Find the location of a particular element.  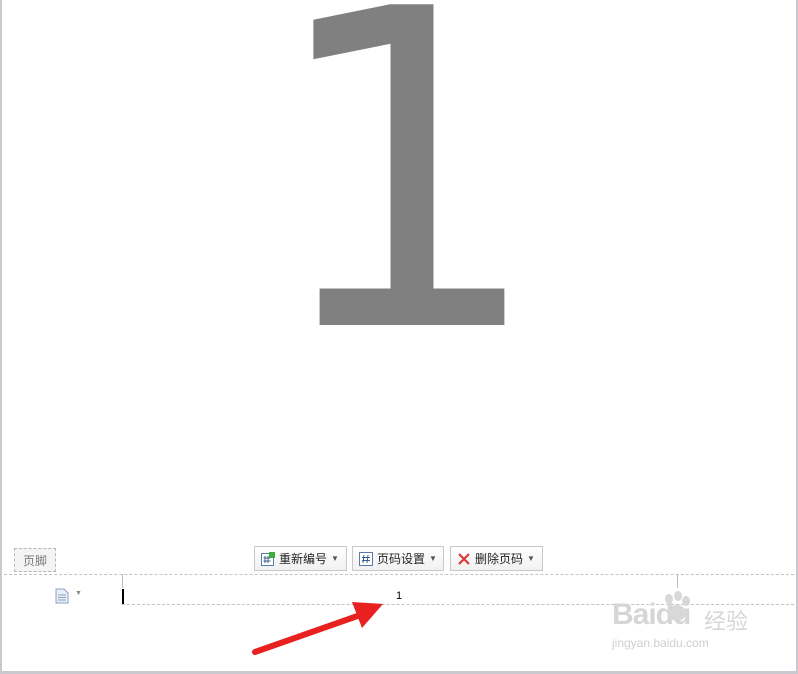

renumber-button: 重新编号 ▼ is located at coordinates (300, 558).